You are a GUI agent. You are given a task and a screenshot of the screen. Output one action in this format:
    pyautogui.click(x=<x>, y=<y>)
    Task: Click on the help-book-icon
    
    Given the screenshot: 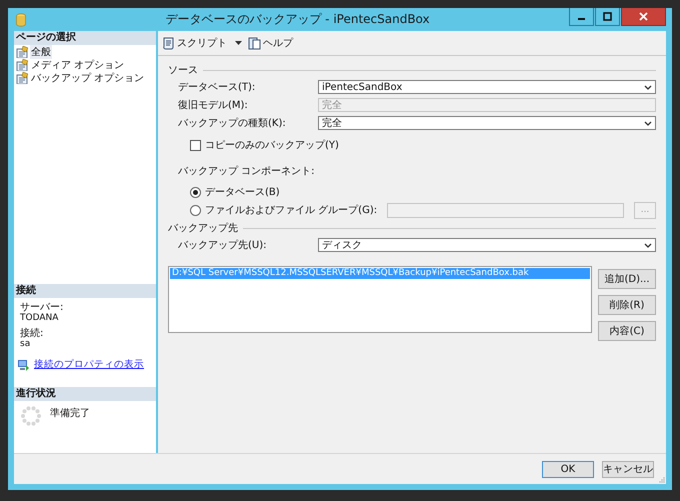 What is the action you would take?
    pyautogui.click(x=254, y=43)
    